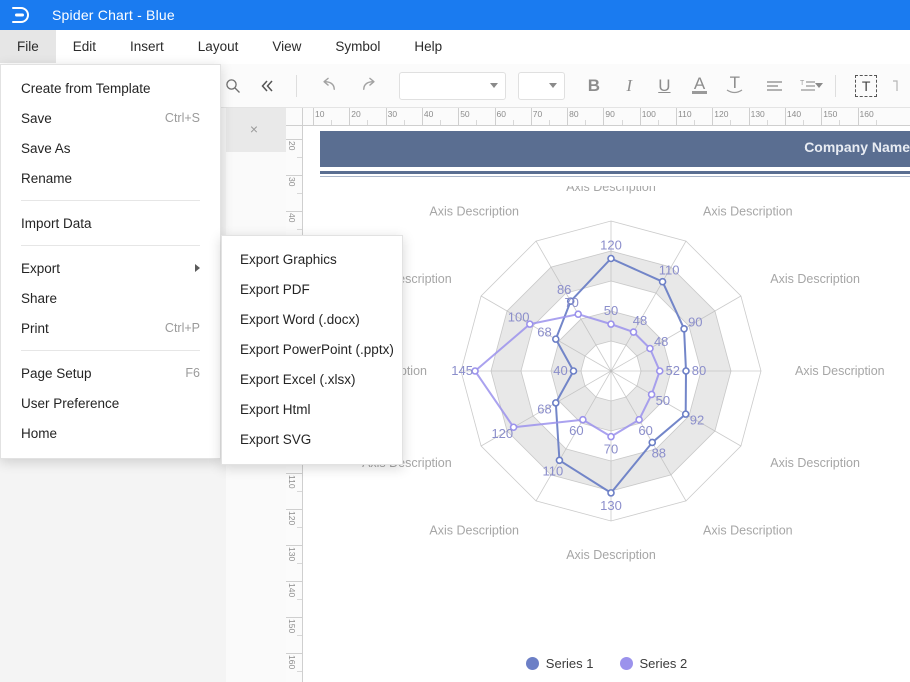 The width and height of the screenshot is (910, 682). What do you see at coordinates (593, 86) in the screenshot?
I see `bold-button: B` at bounding box center [593, 86].